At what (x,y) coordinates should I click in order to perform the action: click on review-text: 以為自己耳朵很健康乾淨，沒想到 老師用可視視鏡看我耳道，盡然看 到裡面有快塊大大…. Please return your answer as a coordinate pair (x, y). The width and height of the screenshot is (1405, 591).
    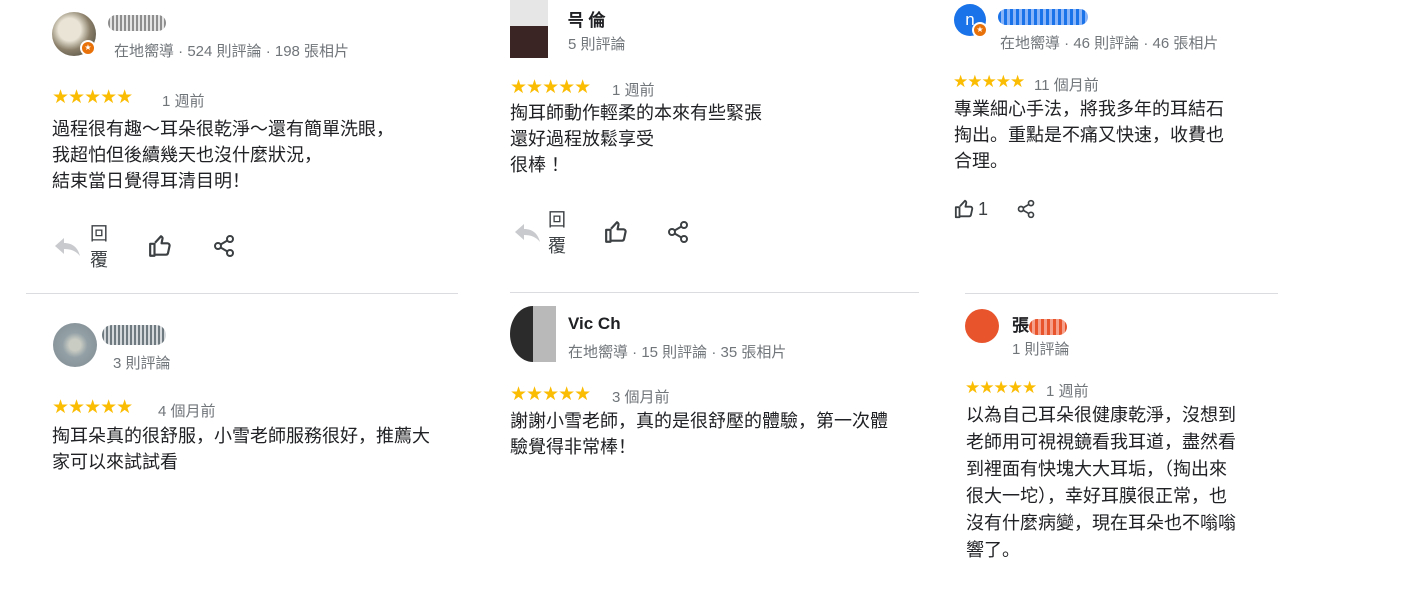
    Looking at the image, I should click on (1101, 483).